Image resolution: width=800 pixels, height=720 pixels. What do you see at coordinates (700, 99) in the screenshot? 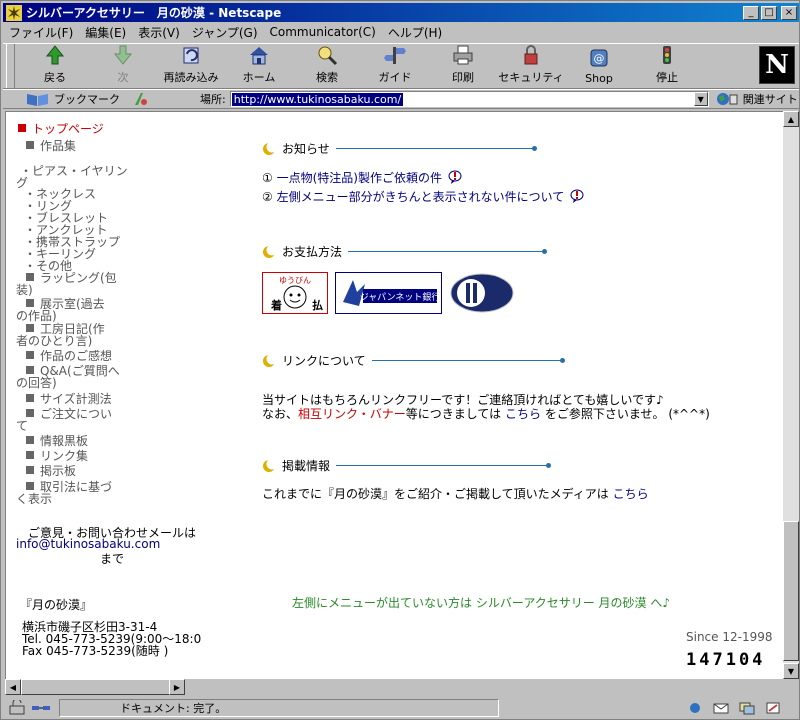
I see `url-dropdown-button: ▼` at bounding box center [700, 99].